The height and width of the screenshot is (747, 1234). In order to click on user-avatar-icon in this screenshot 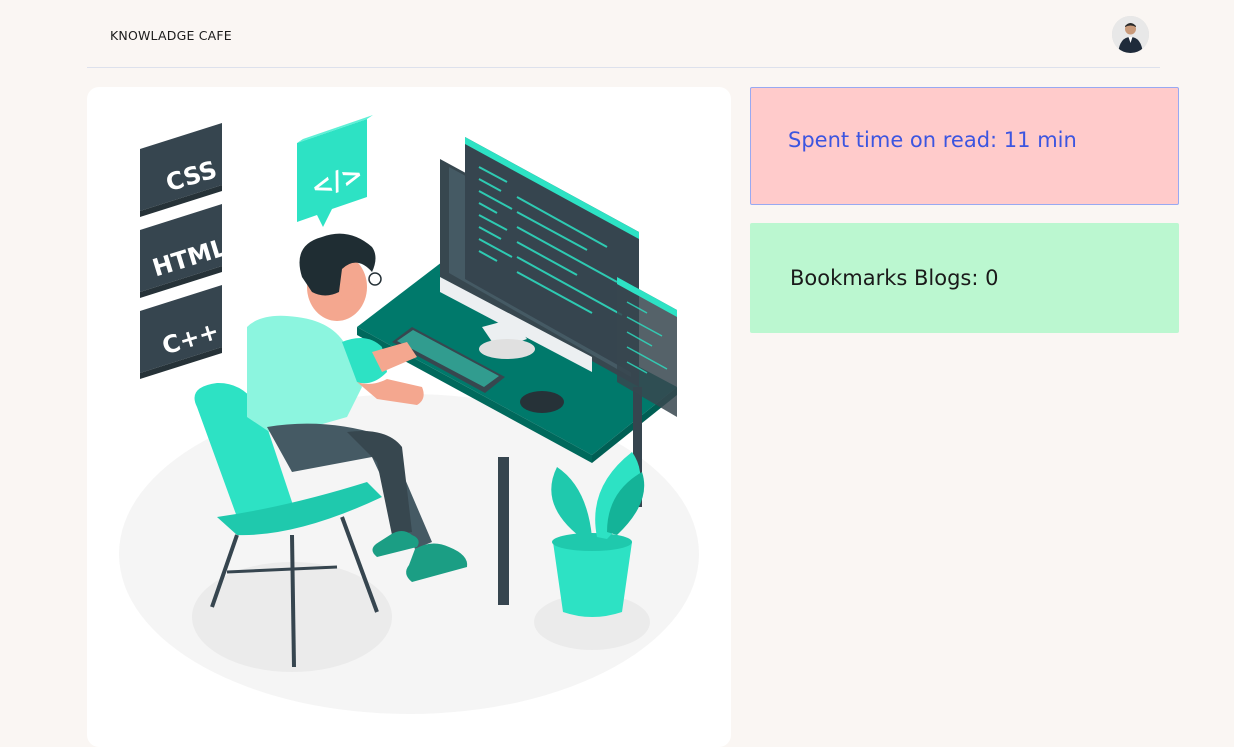, I will do `click(1130, 34)`.